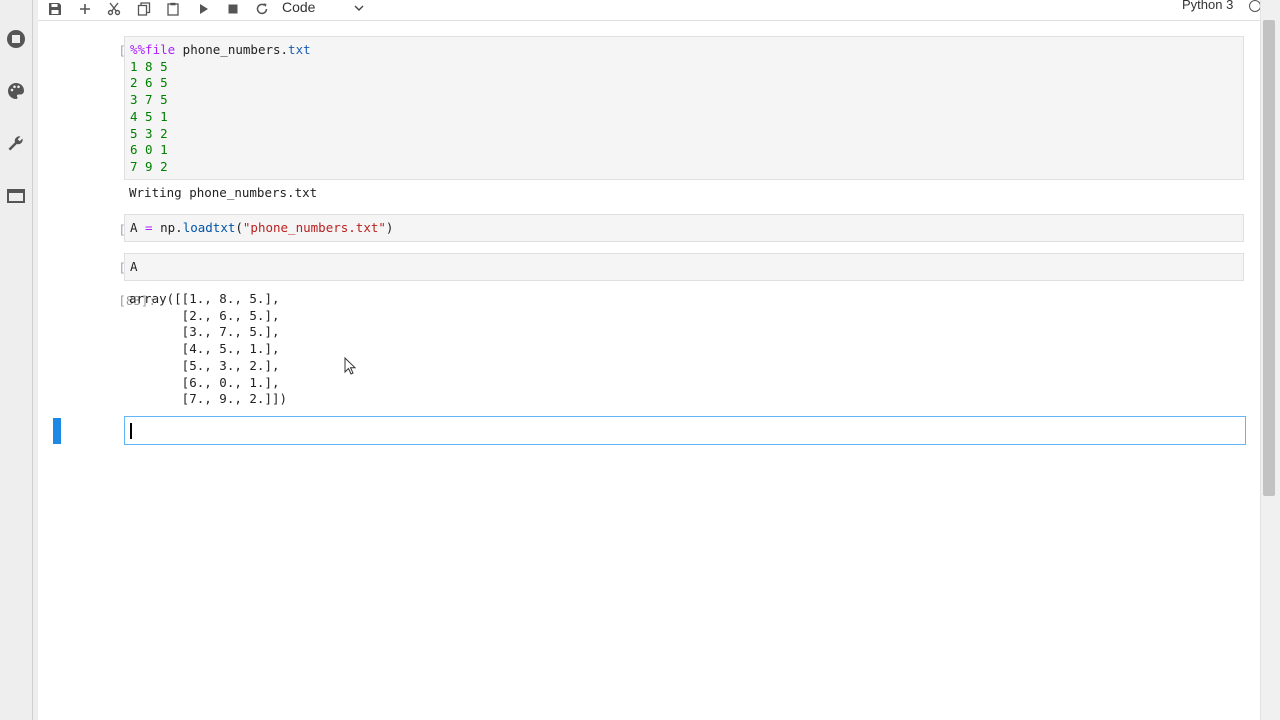  What do you see at coordinates (149, 150) in the screenshot?
I see `data-line: 6 0 1` at bounding box center [149, 150].